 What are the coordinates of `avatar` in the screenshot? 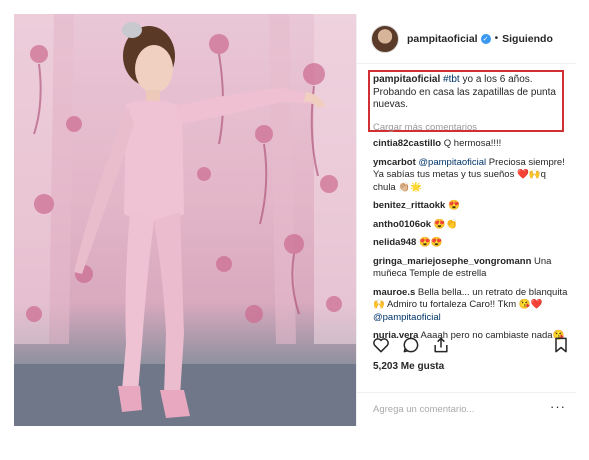 It's located at (385, 38).